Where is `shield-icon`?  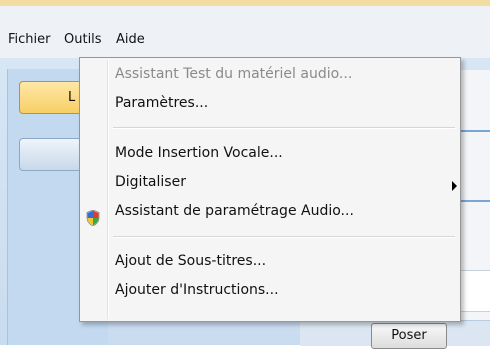
shield-icon is located at coordinates (93, 218).